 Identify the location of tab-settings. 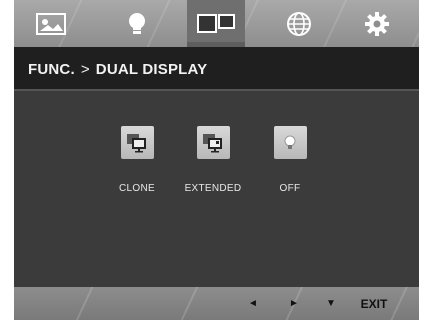
(377, 23).